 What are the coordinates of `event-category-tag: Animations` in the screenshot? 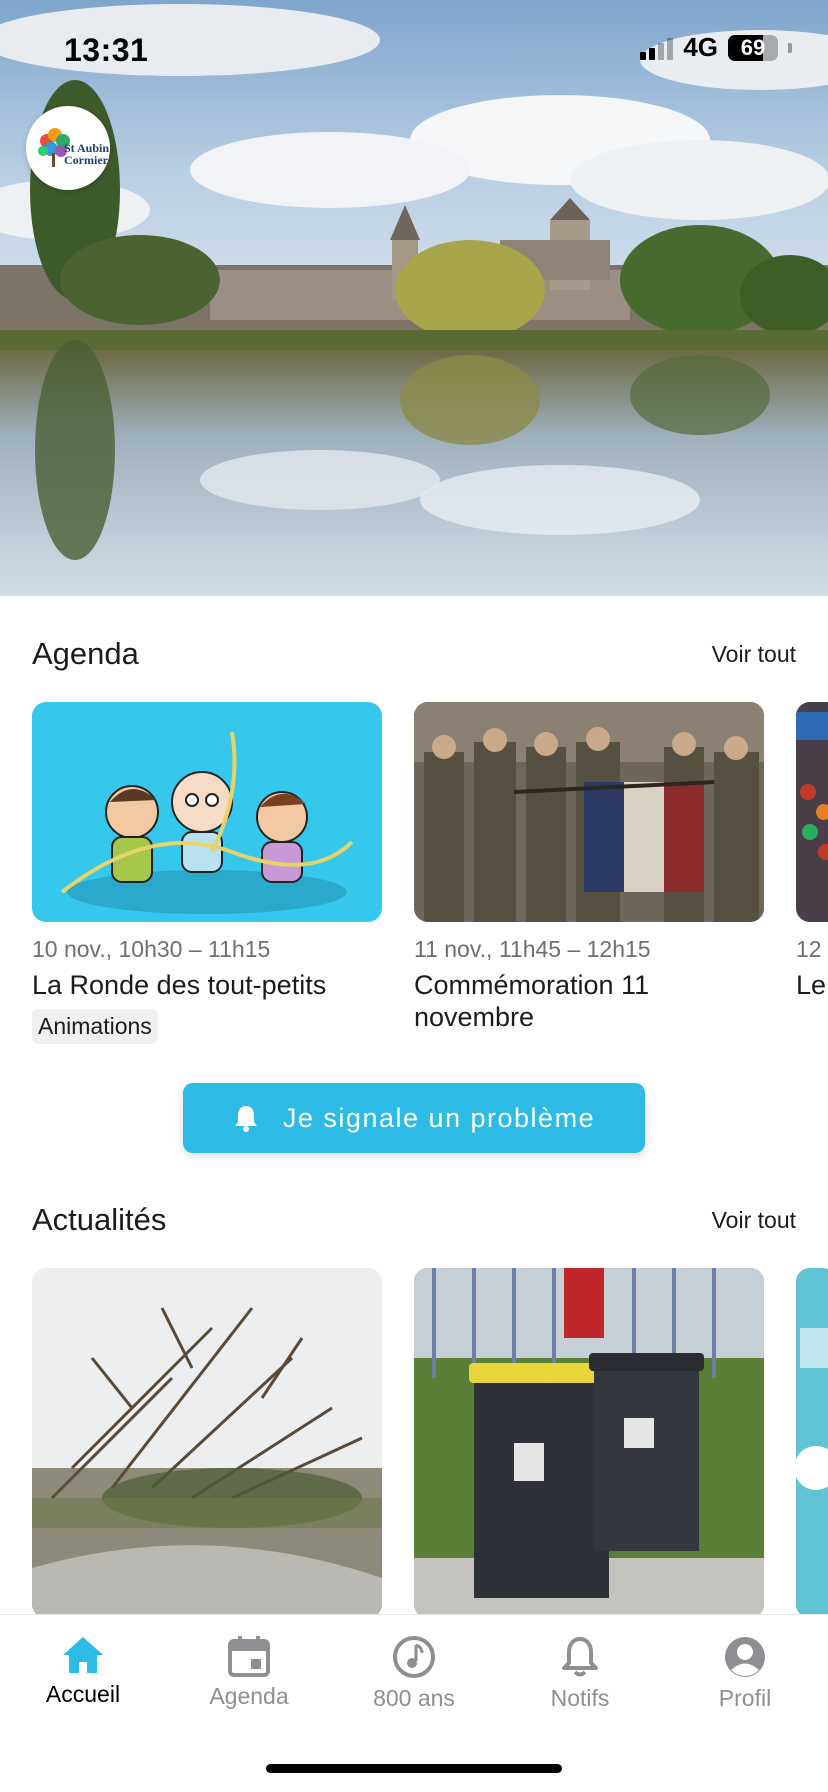 It's located at (95, 1026).